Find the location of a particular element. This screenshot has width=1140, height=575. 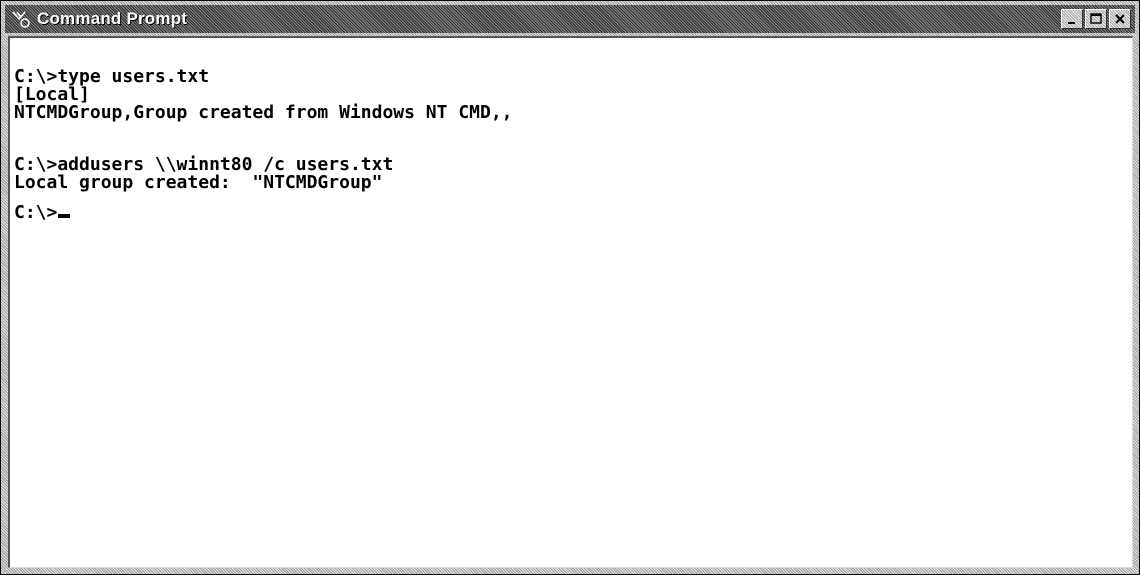

console-line: Local group created: "NTCMDGroup" is located at coordinates (198, 182).